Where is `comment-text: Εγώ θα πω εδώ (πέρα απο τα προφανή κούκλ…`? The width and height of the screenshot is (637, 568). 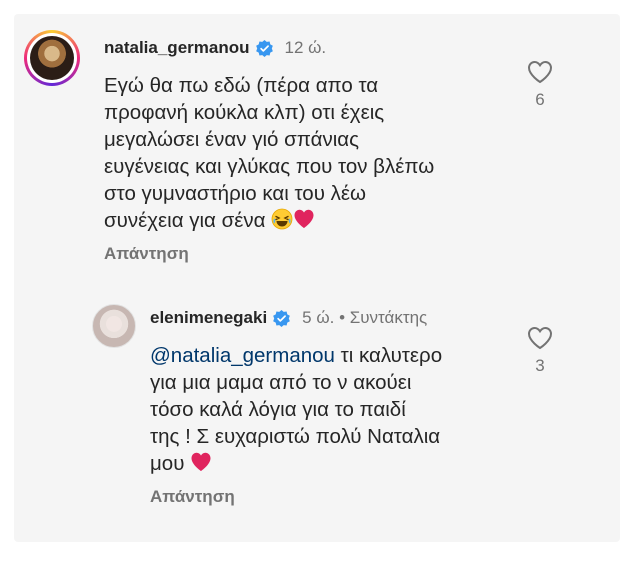
comment-text: Εγώ θα πω εδώ (πέρα απο τα προφανή κούκλ… is located at coordinates (269, 153).